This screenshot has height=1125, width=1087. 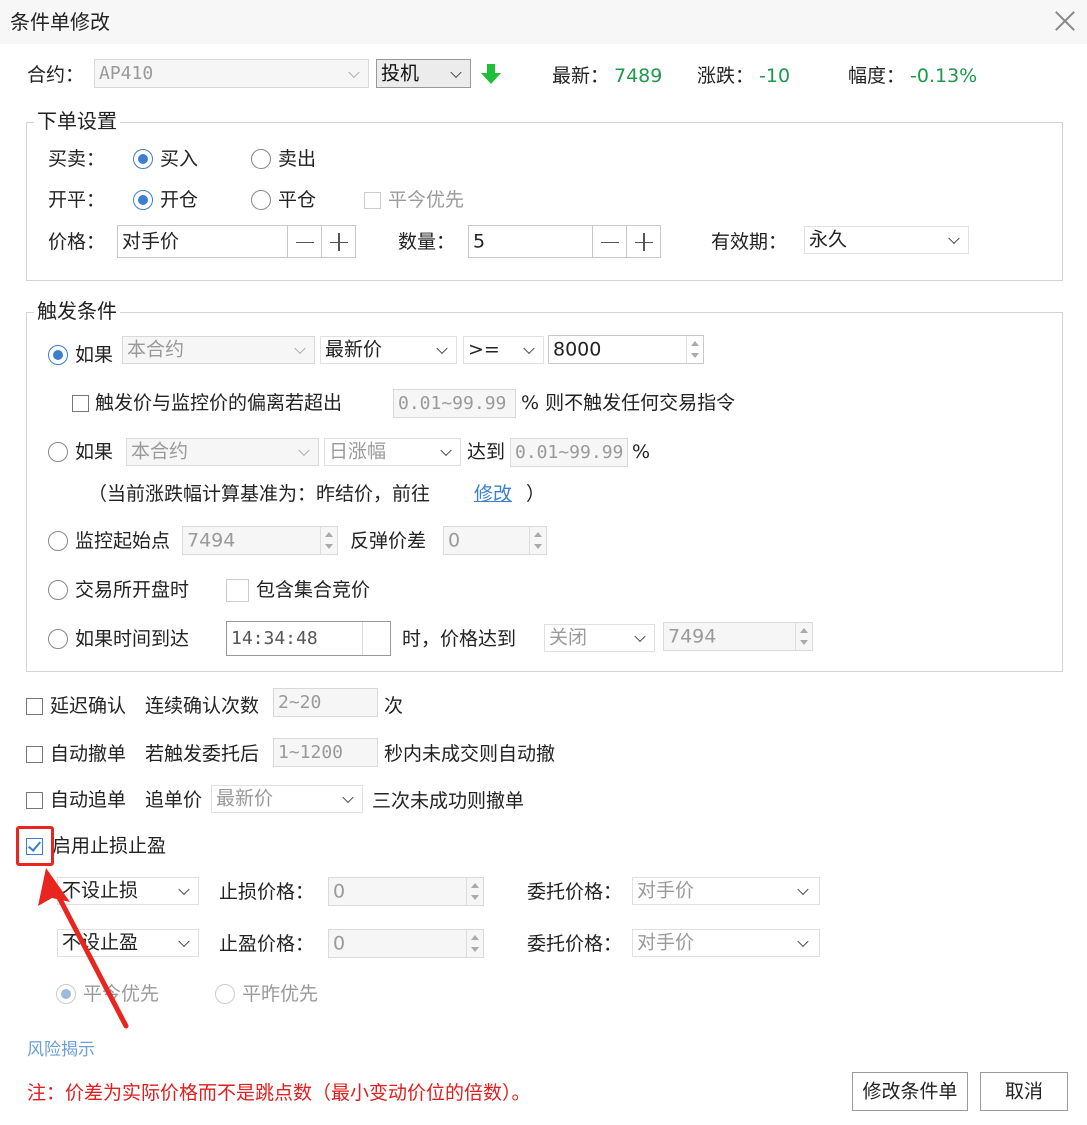 What do you see at coordinates (94, 452) in the screenshot?
I see `trigger-if2-label: 如果` at bounding box center [94, 452].